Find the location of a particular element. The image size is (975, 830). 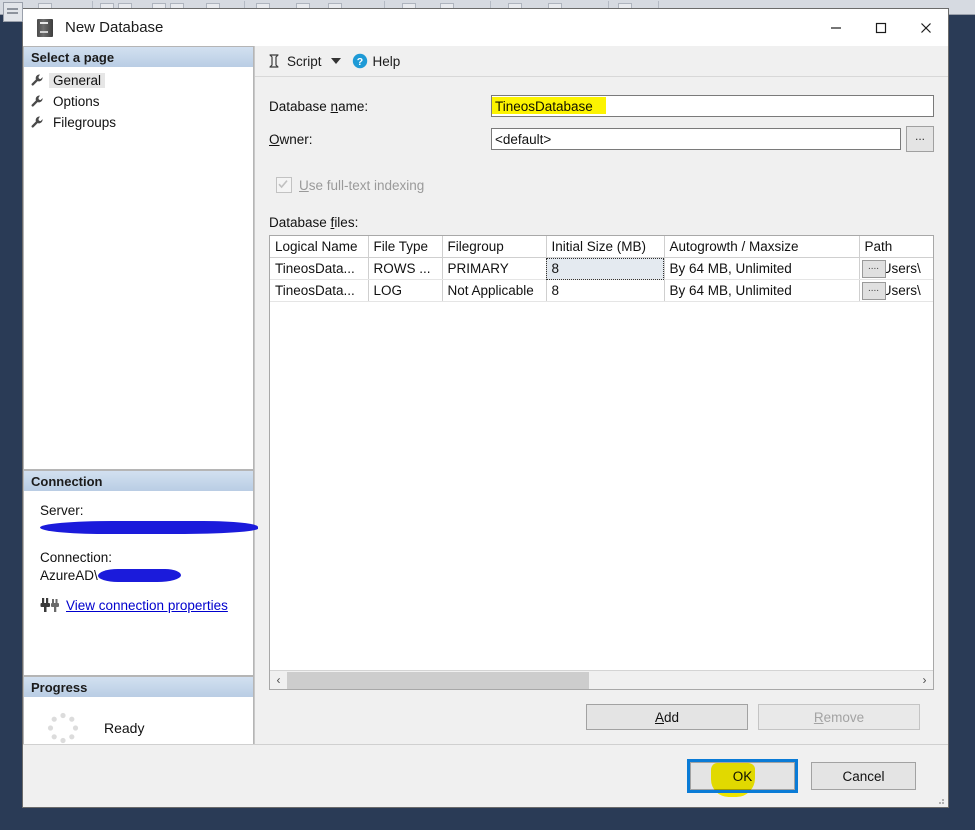

connection-user-row: AzureAD\ is located at coordinates (146, 575).